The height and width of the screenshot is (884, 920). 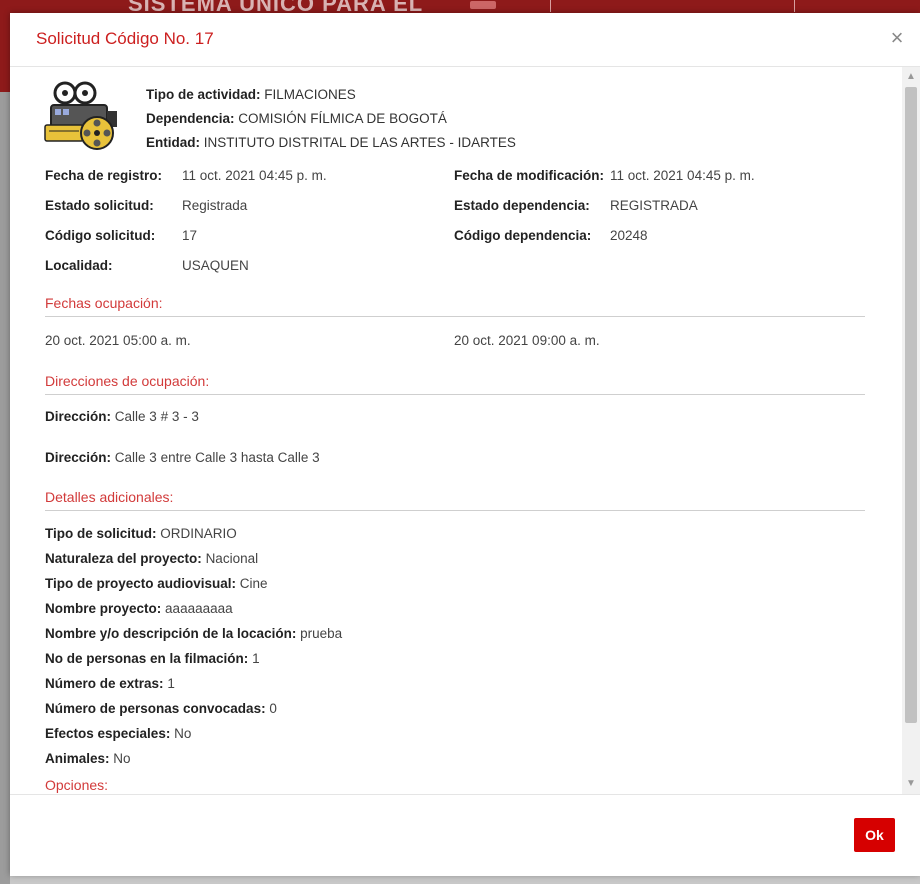 I want to click on field-label: Naturaleza del proyecto:, so click(x=123, y=558).